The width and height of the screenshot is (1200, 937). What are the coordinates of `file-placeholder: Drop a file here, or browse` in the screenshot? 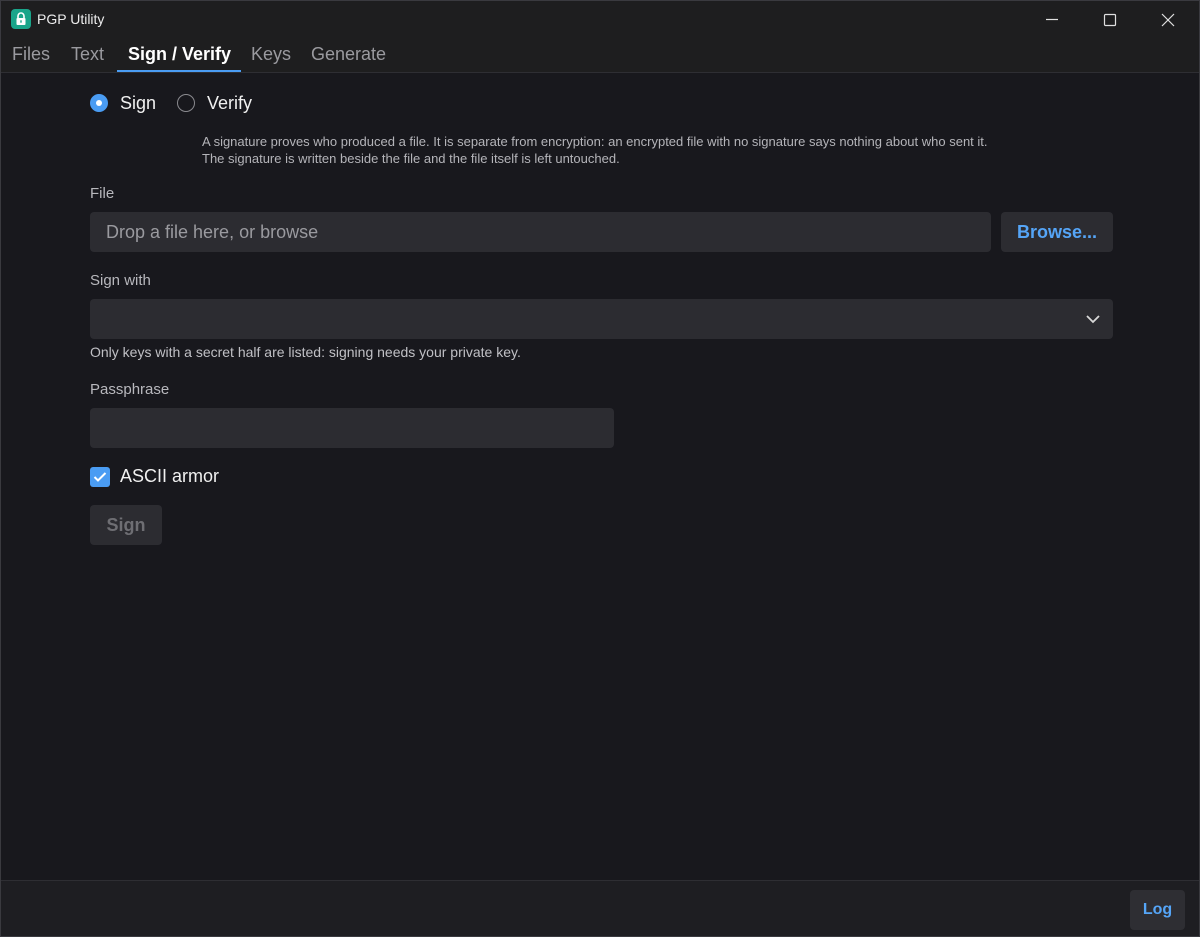 It's located at (212, 232).